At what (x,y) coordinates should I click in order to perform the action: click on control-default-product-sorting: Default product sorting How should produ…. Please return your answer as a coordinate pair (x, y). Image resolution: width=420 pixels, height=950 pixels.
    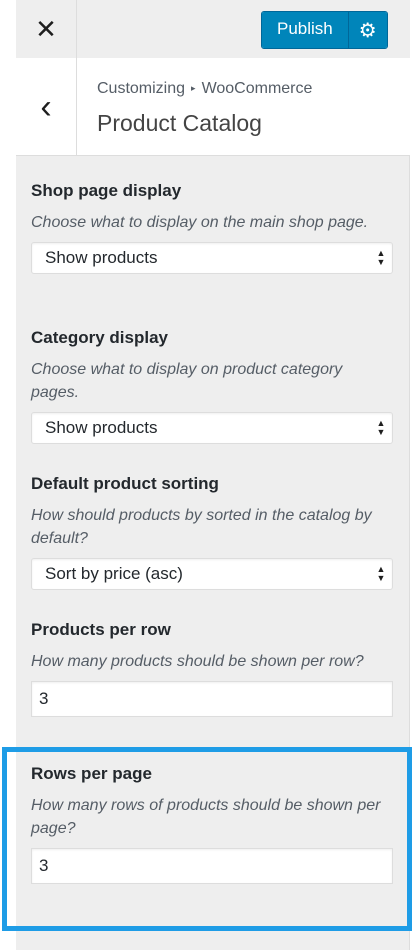
    Looking at the image, I should click on (212, 532).